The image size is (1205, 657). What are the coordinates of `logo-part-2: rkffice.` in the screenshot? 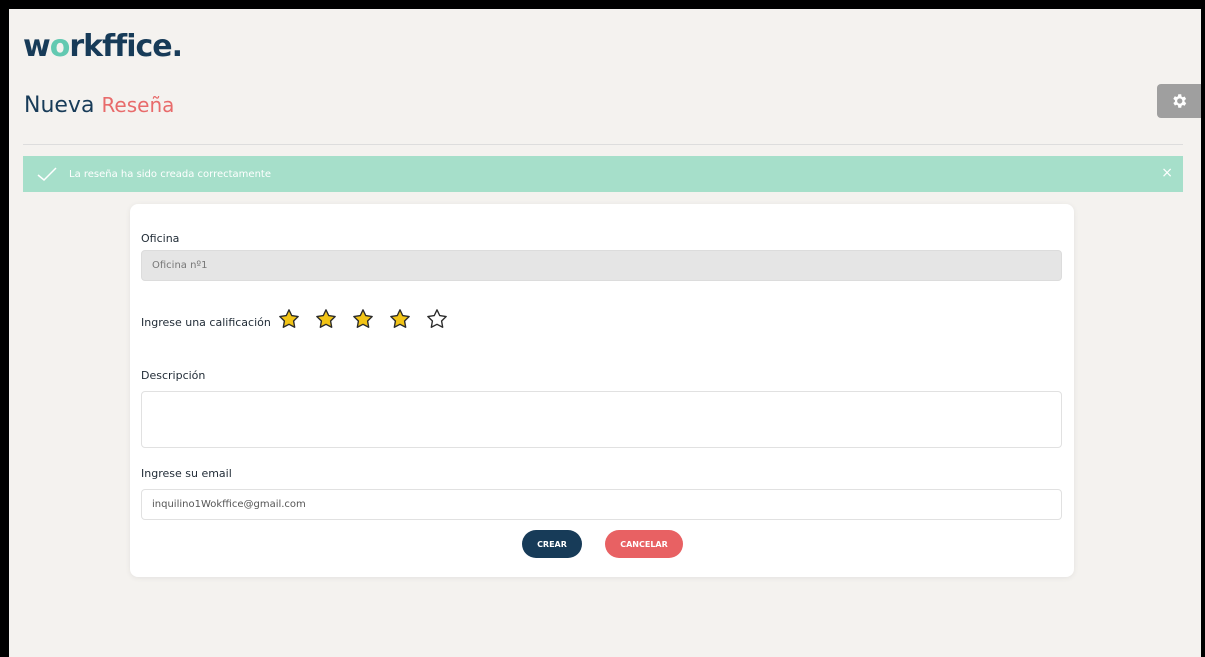 It's located at (126, 46).